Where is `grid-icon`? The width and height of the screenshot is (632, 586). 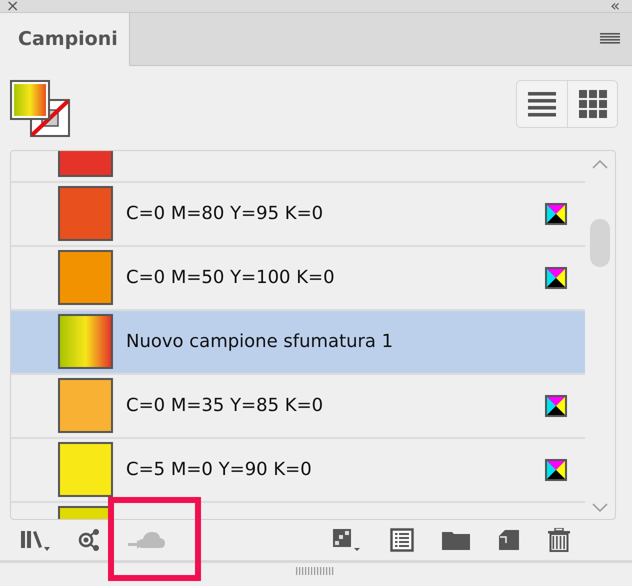 grid-icon is located at coordinates (592, 104).